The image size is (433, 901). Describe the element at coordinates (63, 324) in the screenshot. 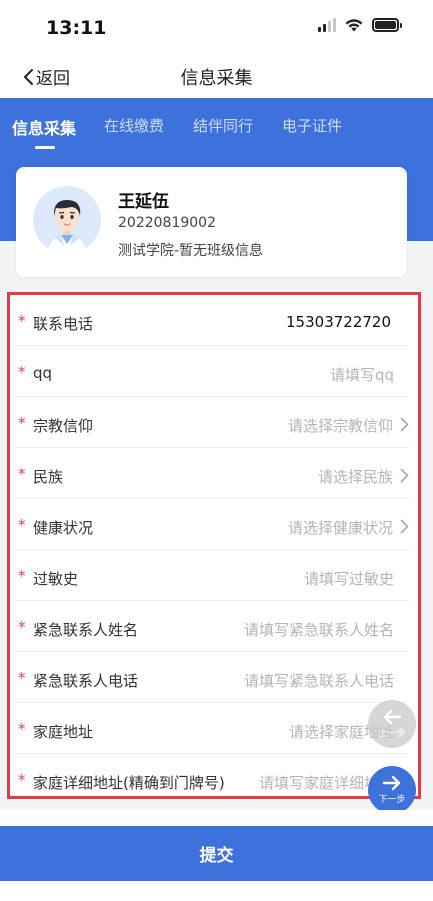

I see `field-label: 联系电话` at that location.